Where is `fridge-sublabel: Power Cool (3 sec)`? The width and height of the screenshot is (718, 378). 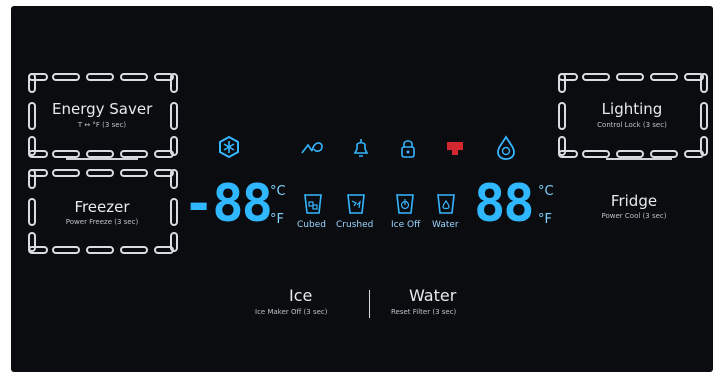 fridge-sublabel: Power Cool (3 sec) is located at coordinates (634, 216).